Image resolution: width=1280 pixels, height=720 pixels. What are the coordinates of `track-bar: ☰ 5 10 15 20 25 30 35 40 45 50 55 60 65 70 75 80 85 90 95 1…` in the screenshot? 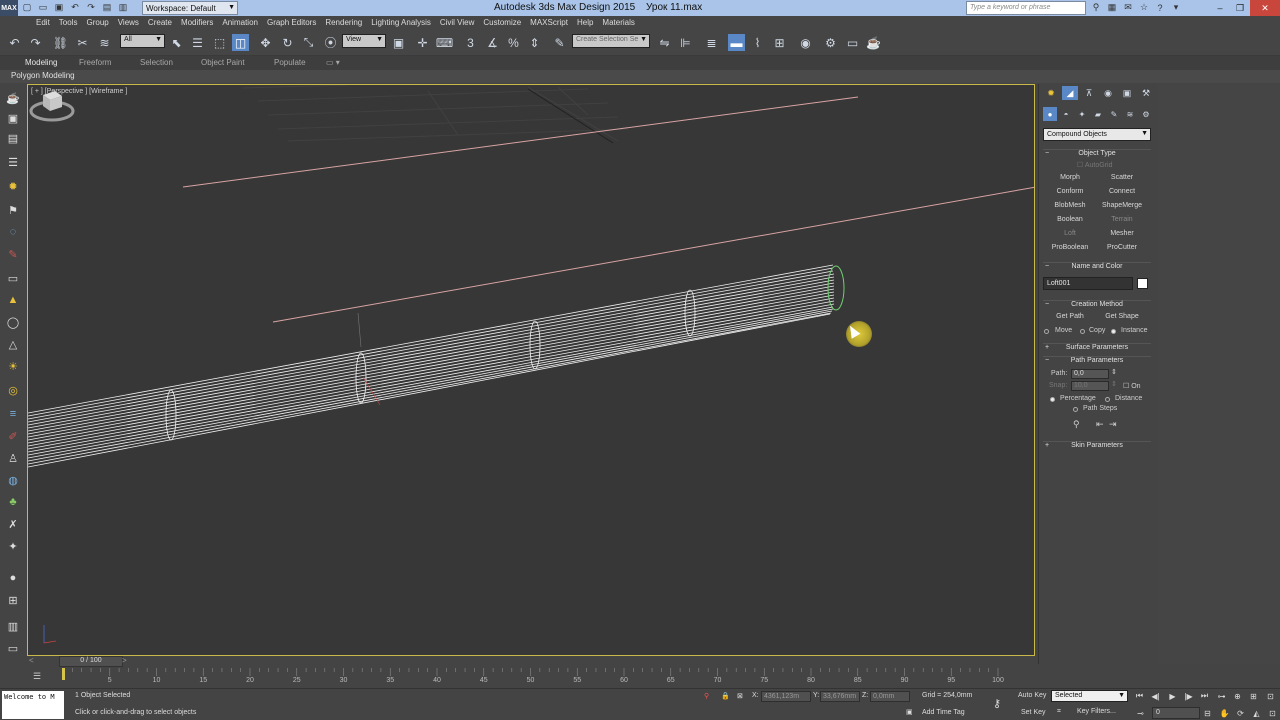 It's located at (640, 678).